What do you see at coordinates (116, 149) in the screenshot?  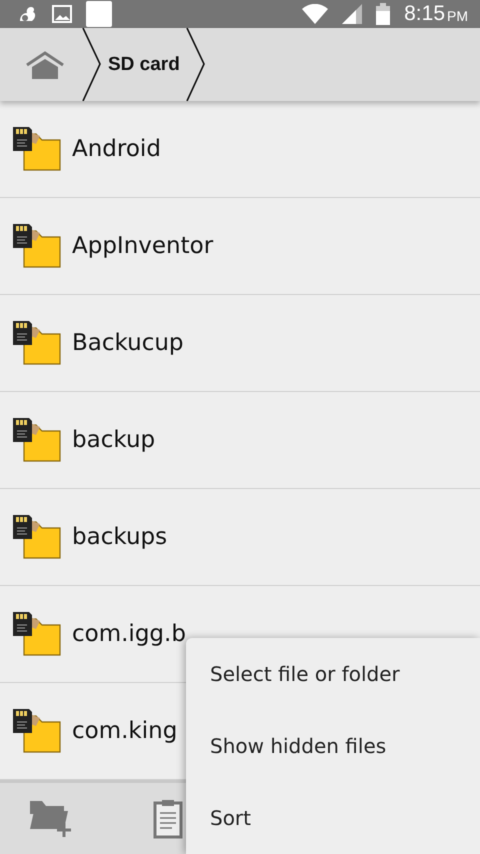 I see `folder-name: Android` at bounding box center [116, 149].